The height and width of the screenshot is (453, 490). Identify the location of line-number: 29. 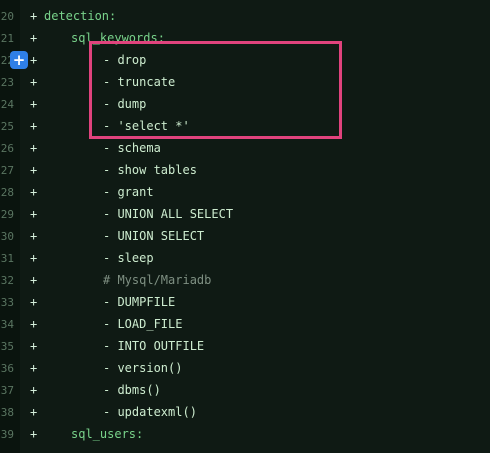
(7, 214).